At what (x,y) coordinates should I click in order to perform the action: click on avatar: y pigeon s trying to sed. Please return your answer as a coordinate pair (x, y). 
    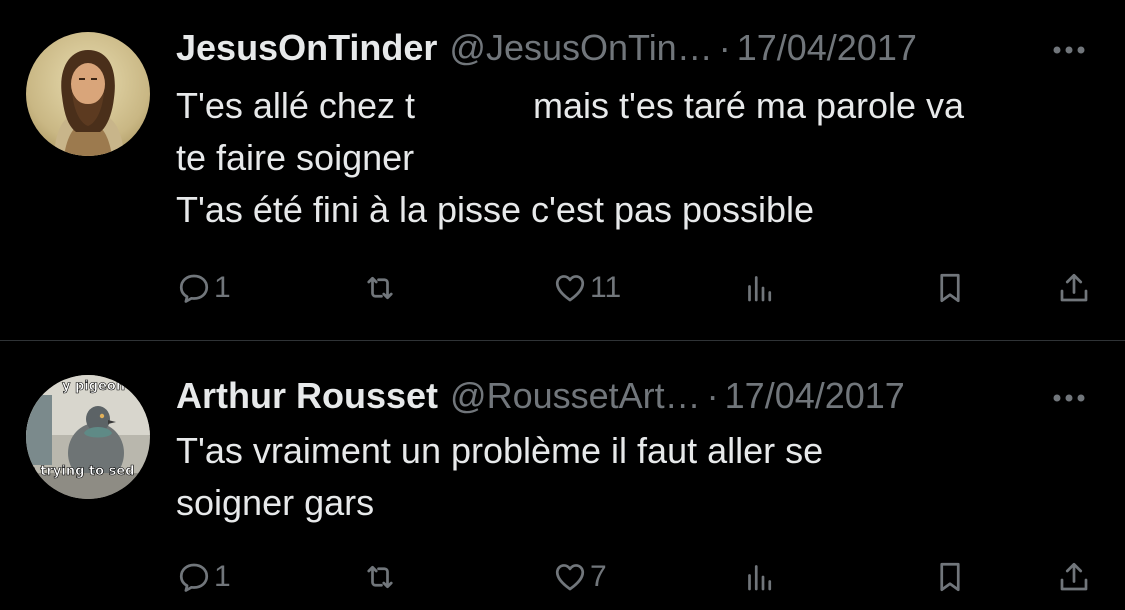
    Looking at the image, I should click on (88, 437).